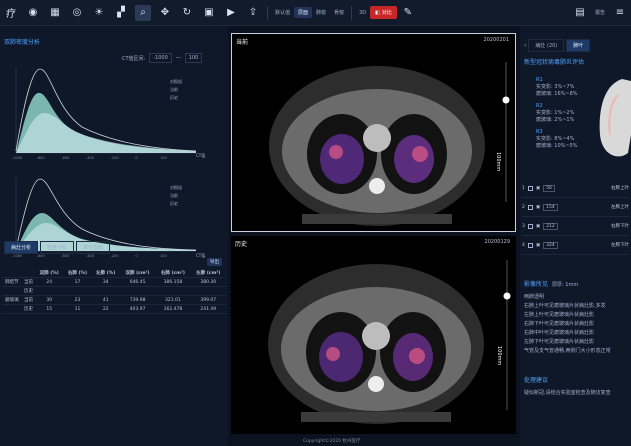 The image size is (631, 446). Describe the element at coordinates (121, 13) in the screenshot. I see `window-level-icon: ▞` at that location.